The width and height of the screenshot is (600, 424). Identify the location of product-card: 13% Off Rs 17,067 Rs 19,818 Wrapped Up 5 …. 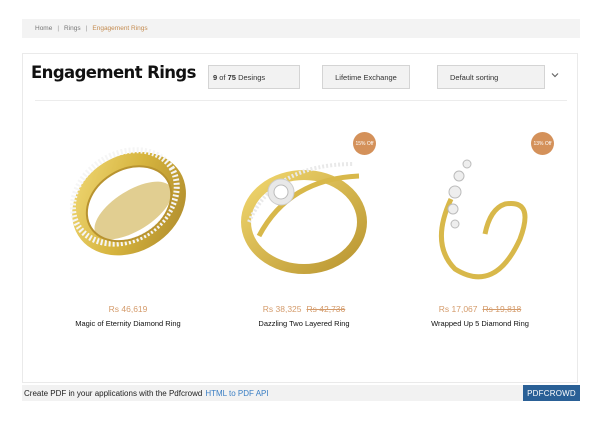
(480, 229).